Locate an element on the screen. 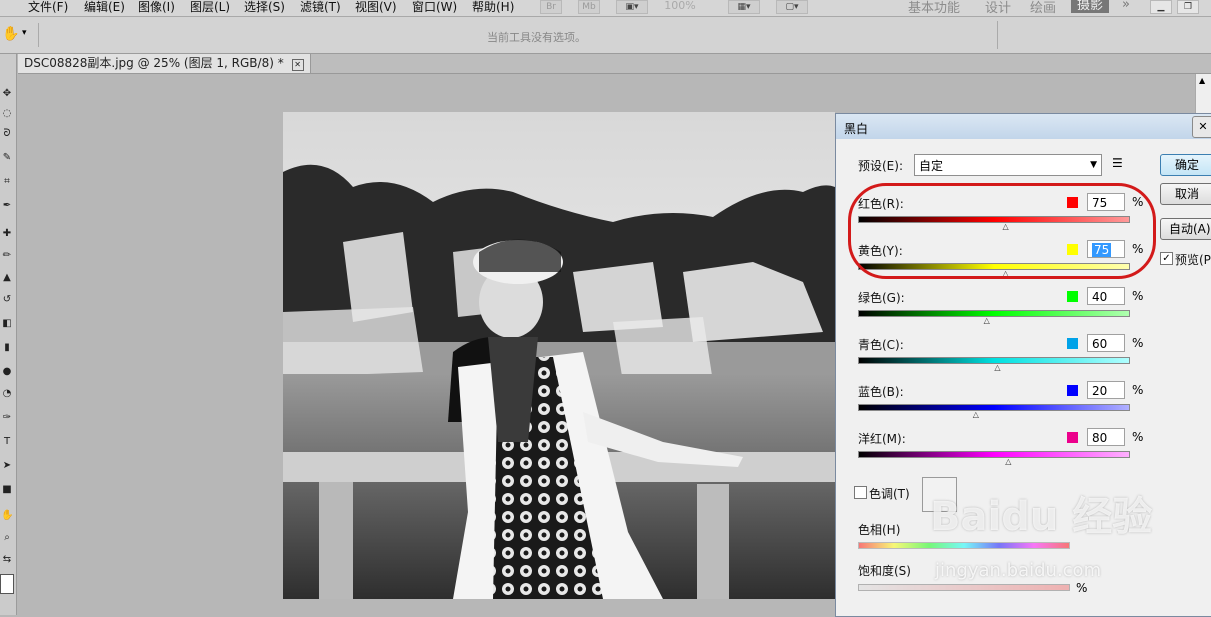  brush-tool-icon: ✏ is located at coordinates (7, 256).